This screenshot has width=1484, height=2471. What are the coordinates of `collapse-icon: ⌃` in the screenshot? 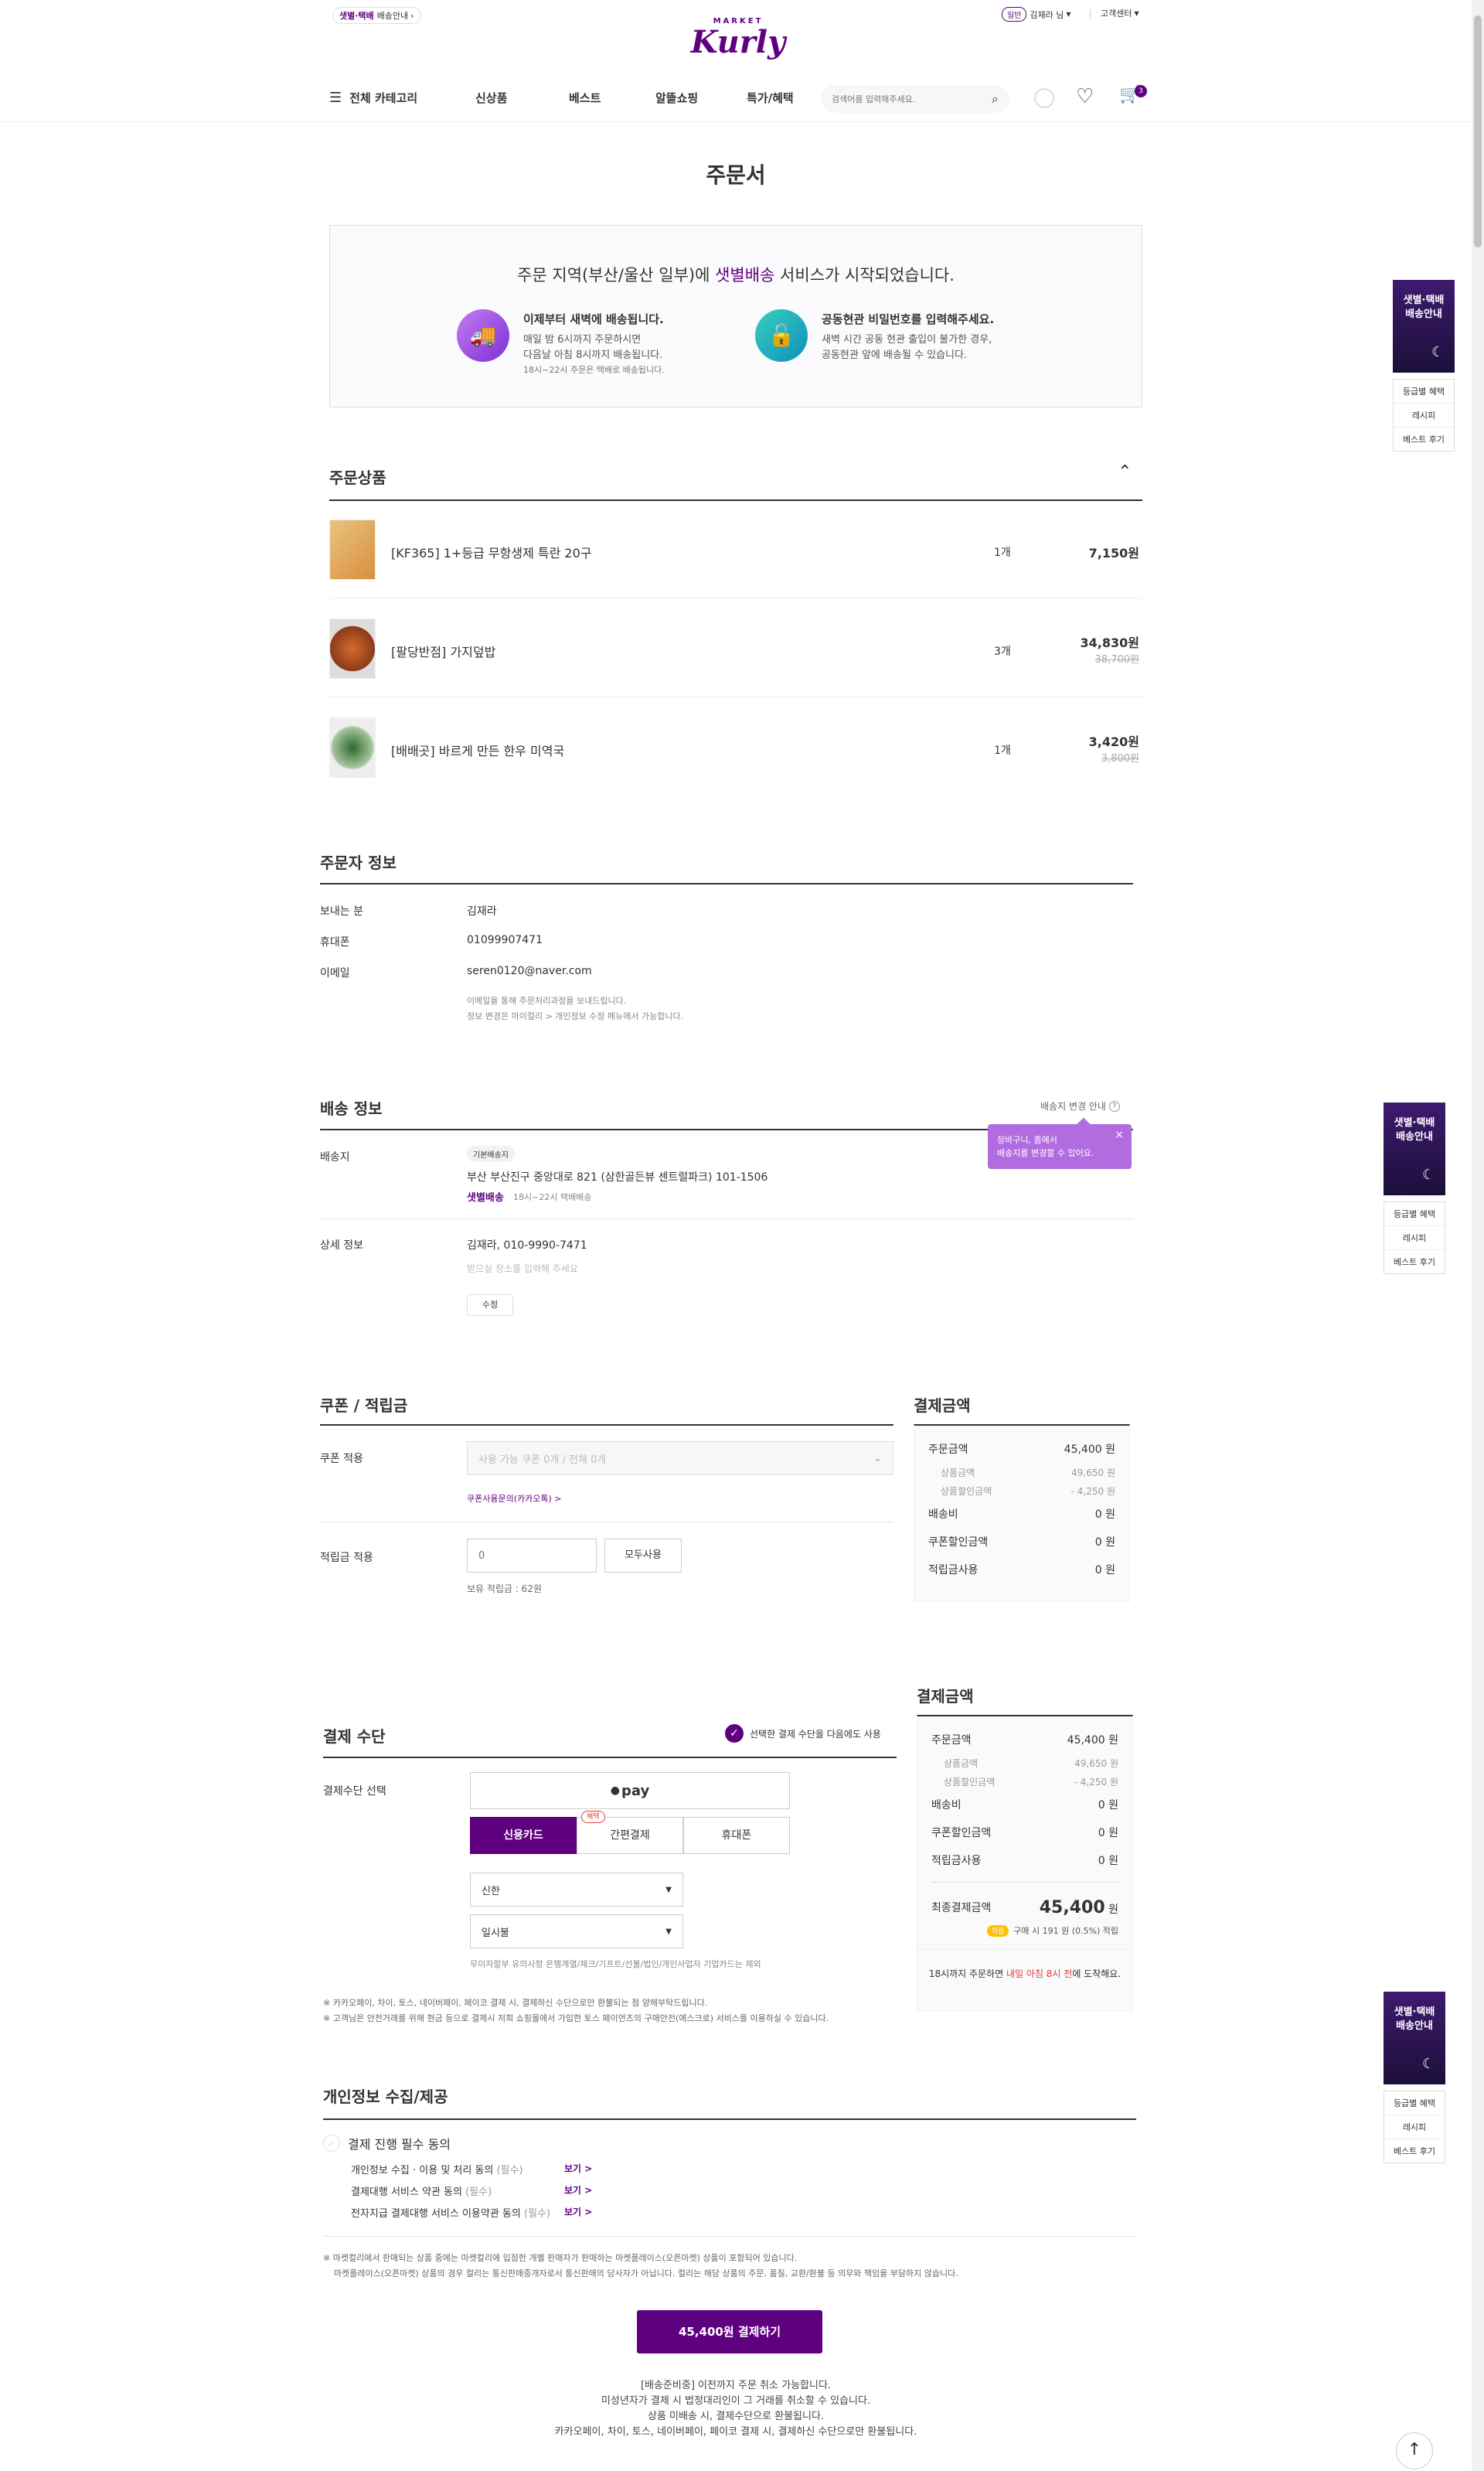 It's located at (1125, 472).